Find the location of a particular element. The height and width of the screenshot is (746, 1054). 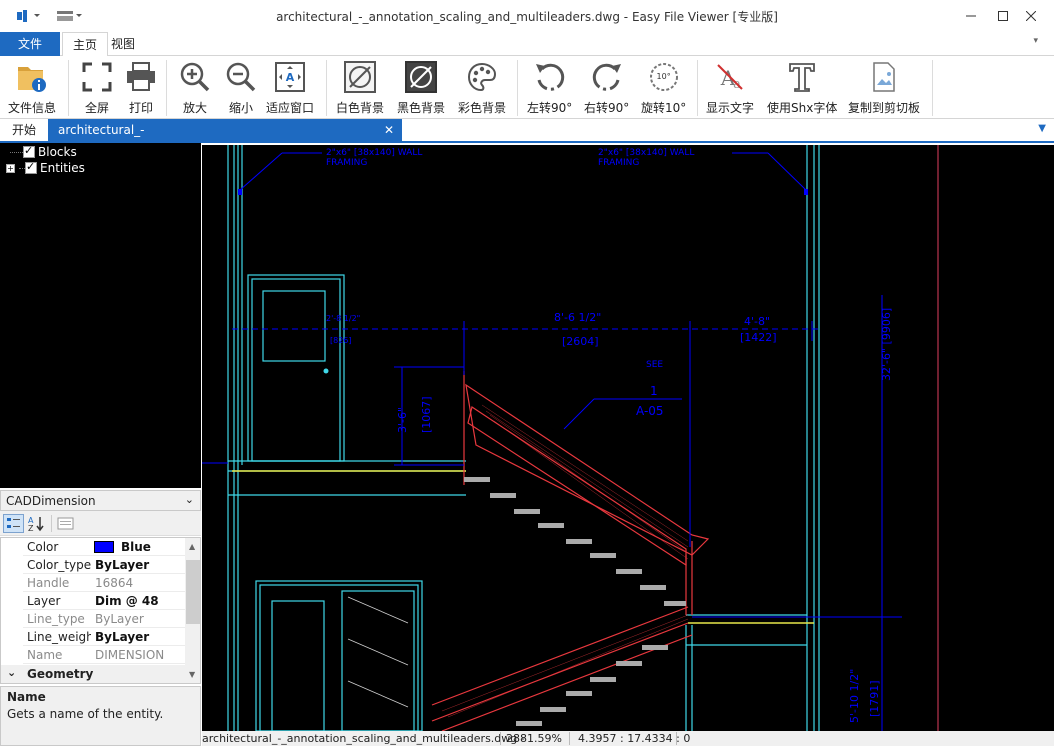

rotate-10-icon: 10° is located at coordinates (664, 77).